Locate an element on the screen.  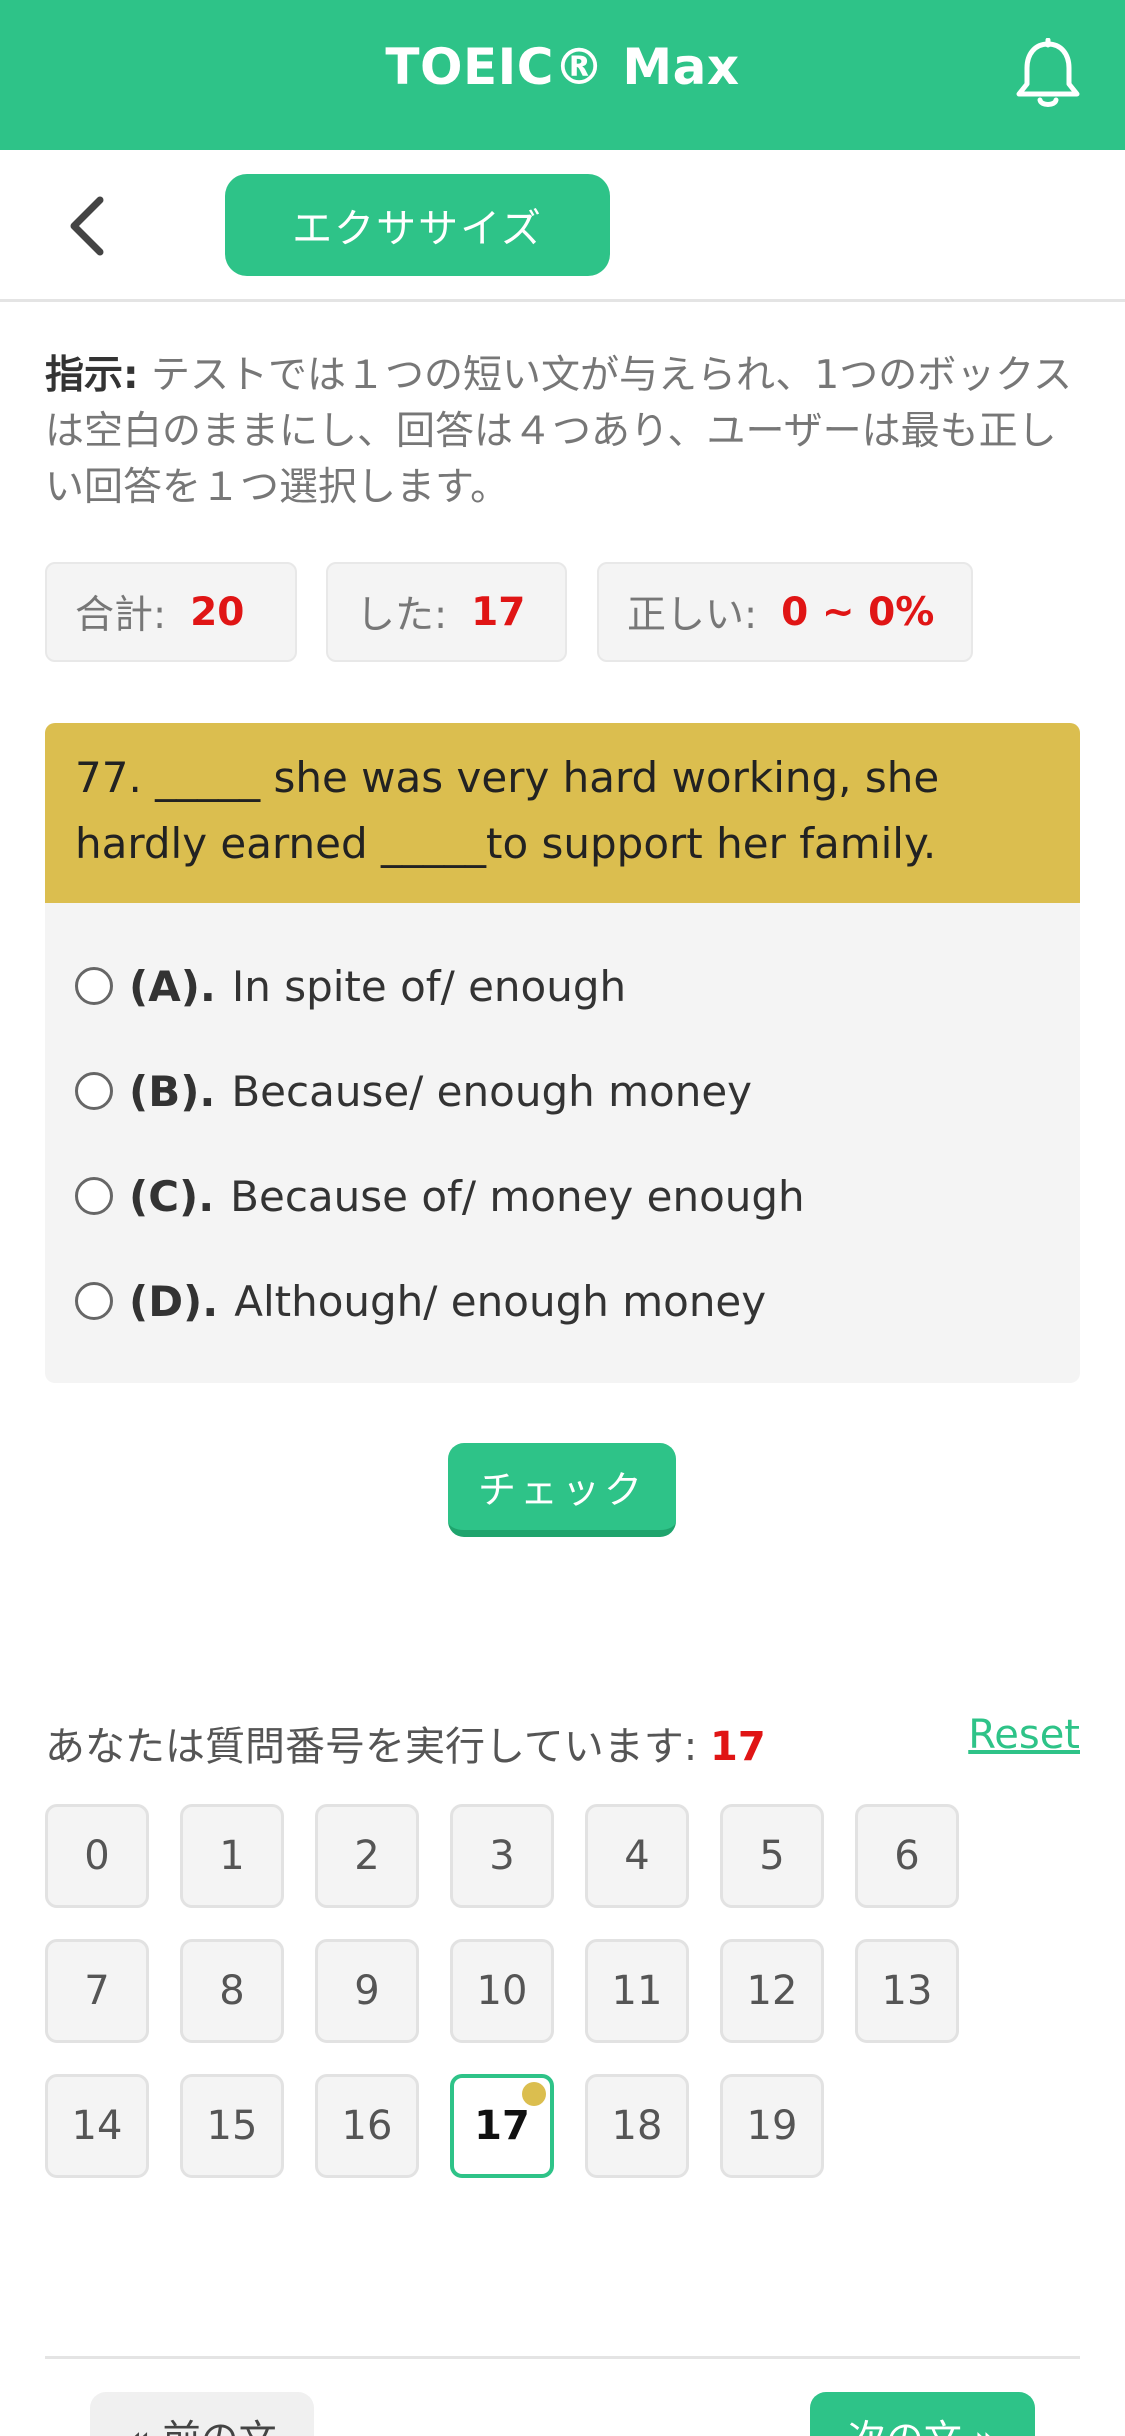
check-button: チェック is located at coordinates (562, 1490).